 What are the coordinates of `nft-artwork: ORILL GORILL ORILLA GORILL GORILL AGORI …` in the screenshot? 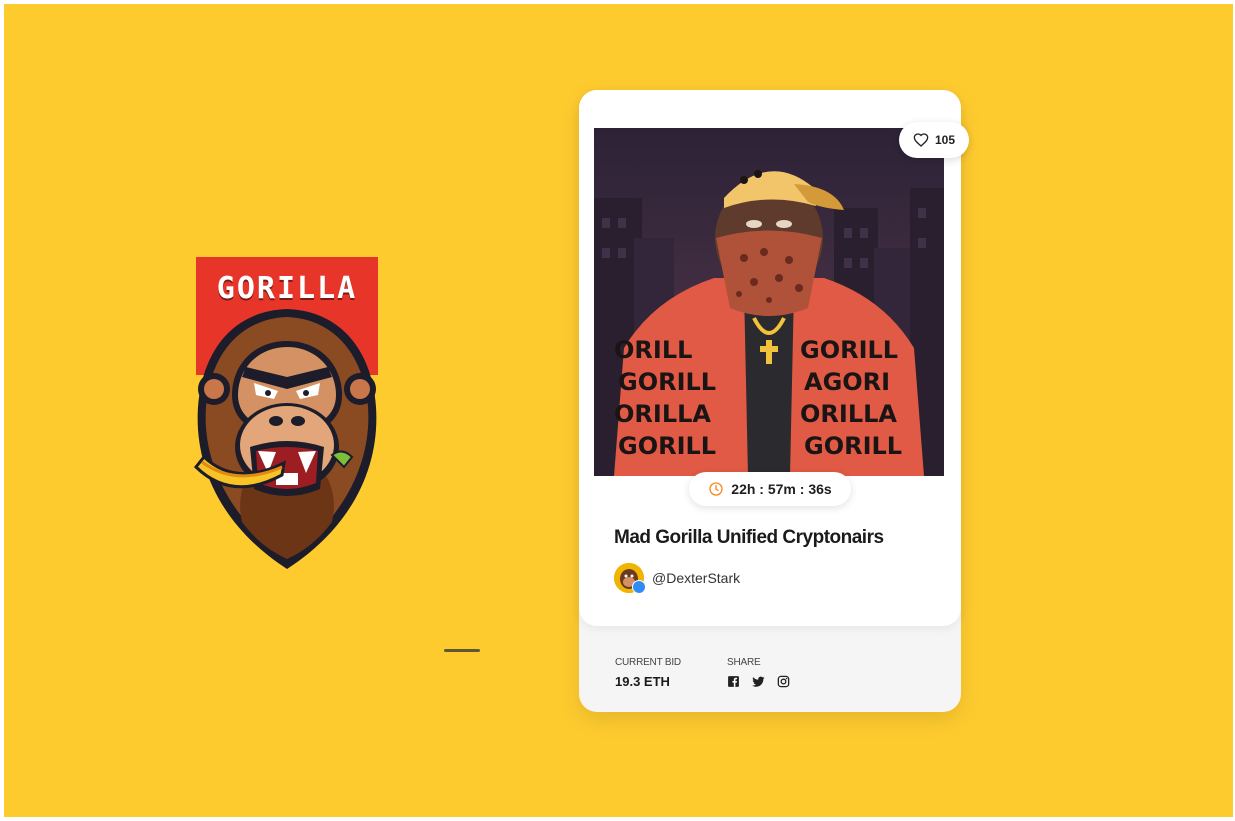 It's located at (769, 302).